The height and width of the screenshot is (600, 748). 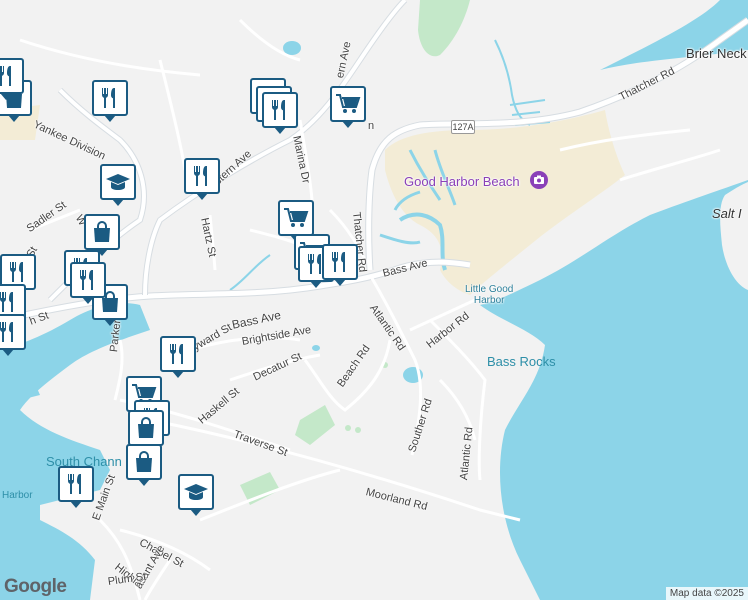 What do you see at coordinates (489, 295) in the screenshot?
I see `label-little-good-harbor: Little Good Harbor` at bounding box center [489, 295].